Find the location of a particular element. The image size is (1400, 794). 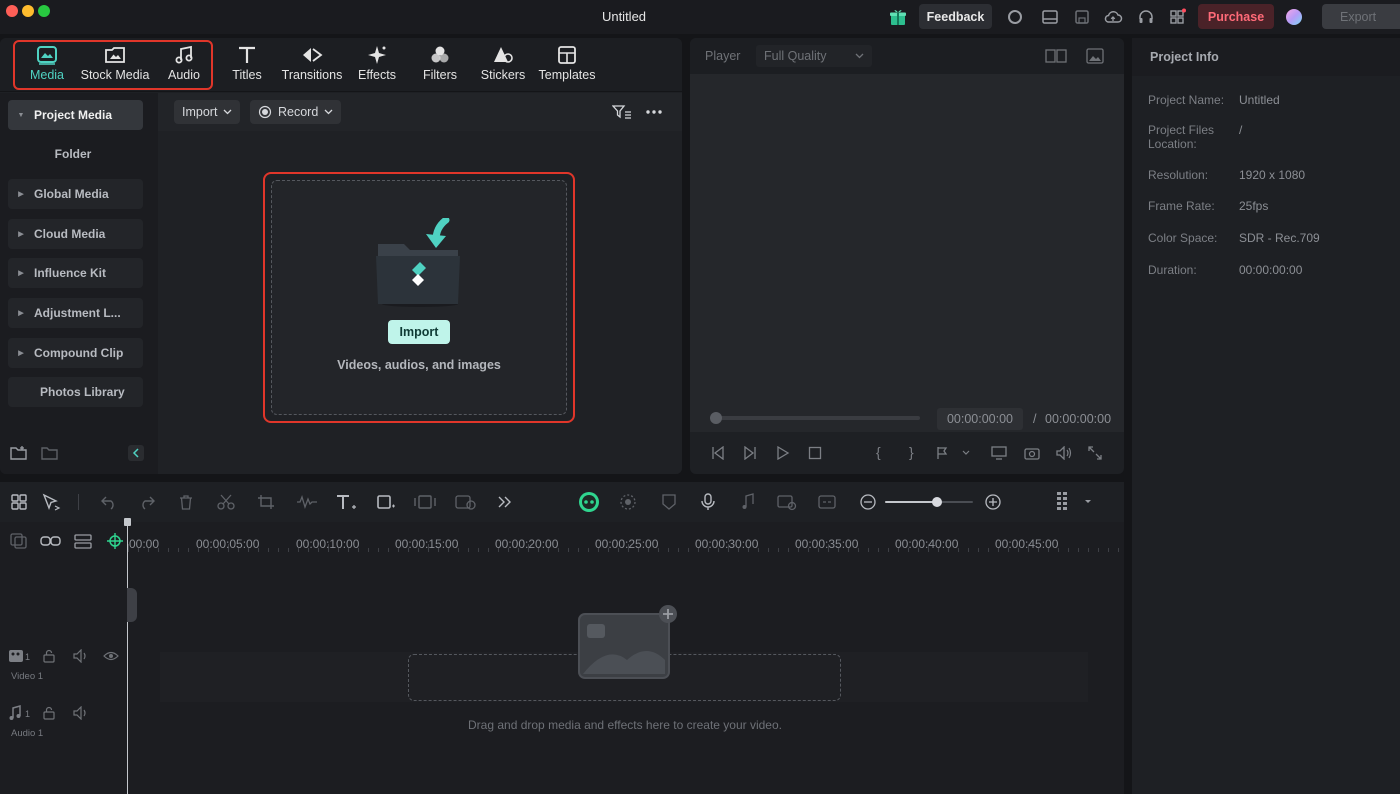

tab-titles: Titles is located at coordinates (247, 65).